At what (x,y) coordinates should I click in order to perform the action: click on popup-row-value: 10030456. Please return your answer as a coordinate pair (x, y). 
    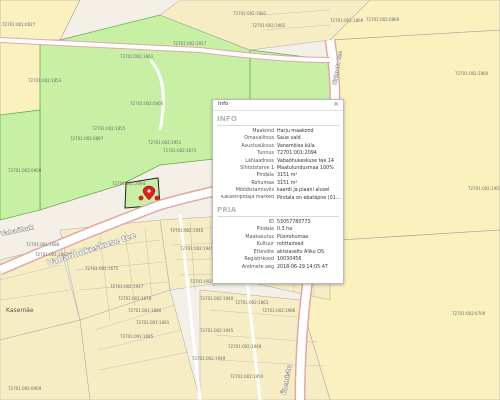
    Looking at the image, I should click on (289, 260).